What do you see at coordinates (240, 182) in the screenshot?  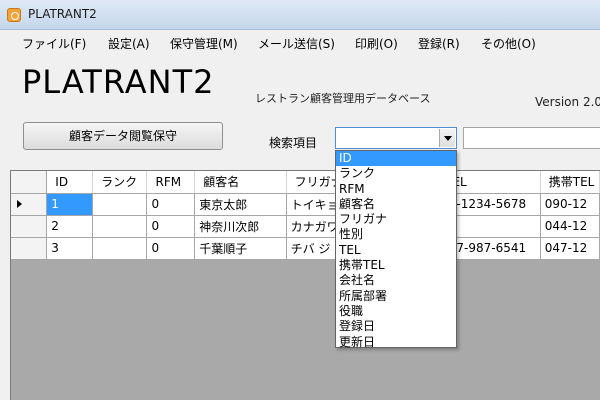 I see `column-header-name: 顧客名` at bounding box center [240, 182].